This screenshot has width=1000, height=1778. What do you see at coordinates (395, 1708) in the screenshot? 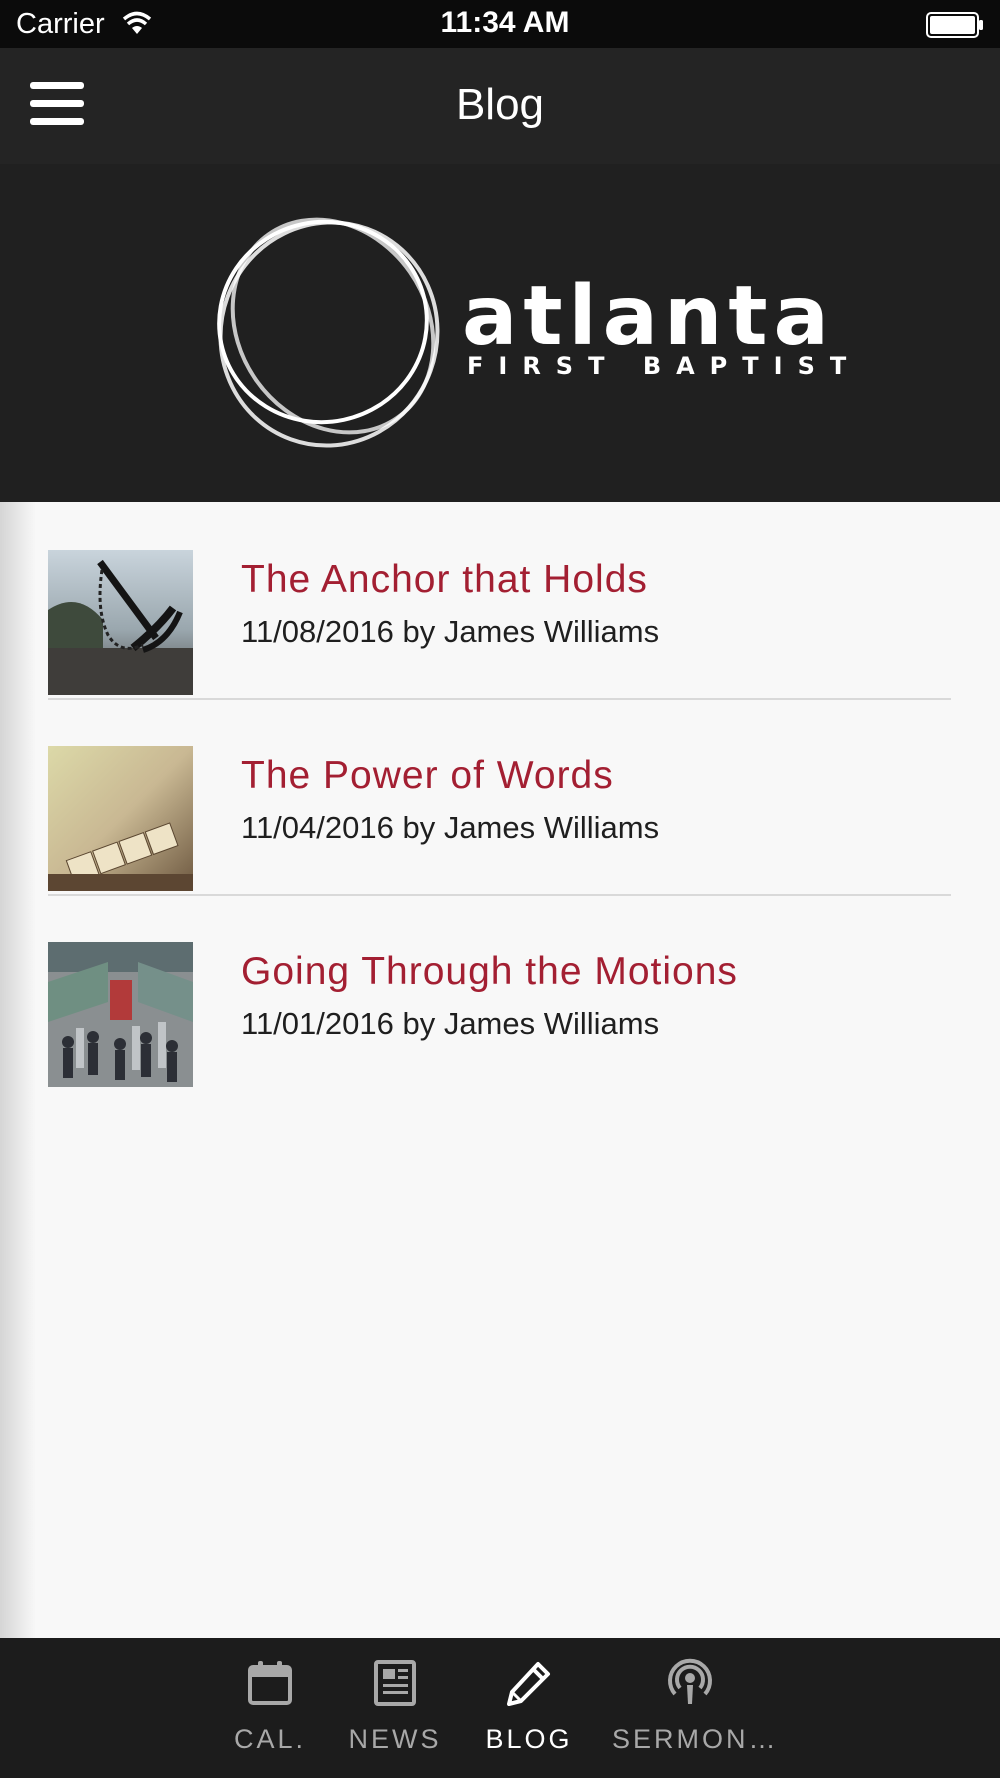
I see `tab-news: NEWS` at bounding box center [395, 1708].